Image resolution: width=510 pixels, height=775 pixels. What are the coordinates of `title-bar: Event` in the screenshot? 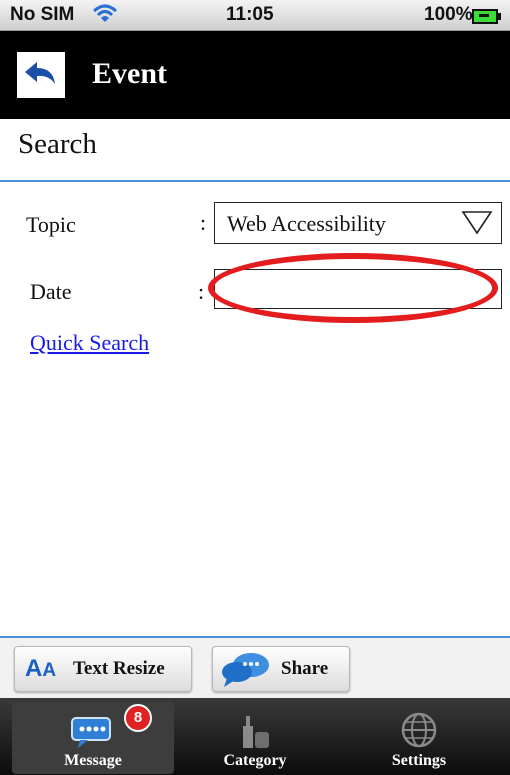 It's located at (255, 75).